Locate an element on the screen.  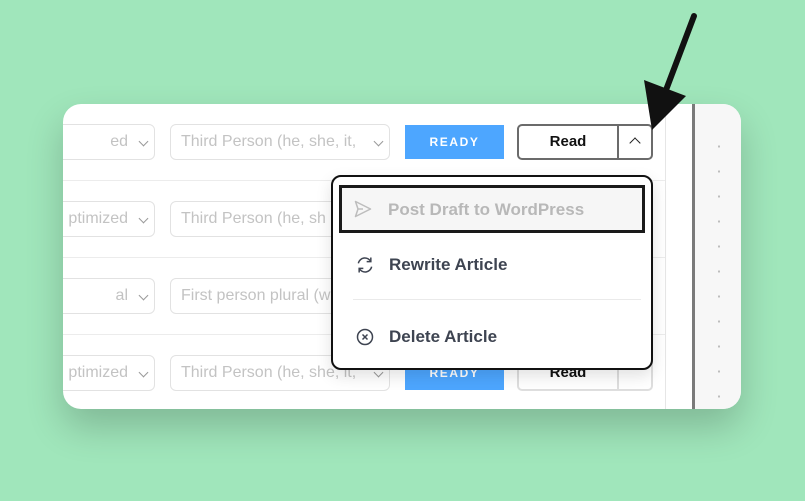
close-circle-icon is located at coordinates (365, 337).